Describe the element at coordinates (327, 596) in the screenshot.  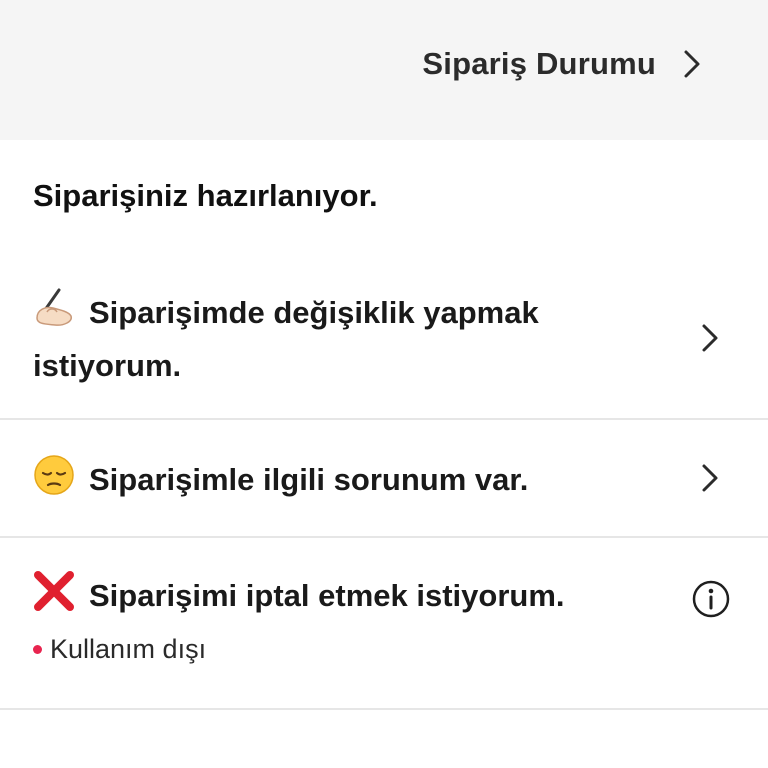
I see `cancel-order-text: Siparişimi iptal etmek istiyorum.` at that location.